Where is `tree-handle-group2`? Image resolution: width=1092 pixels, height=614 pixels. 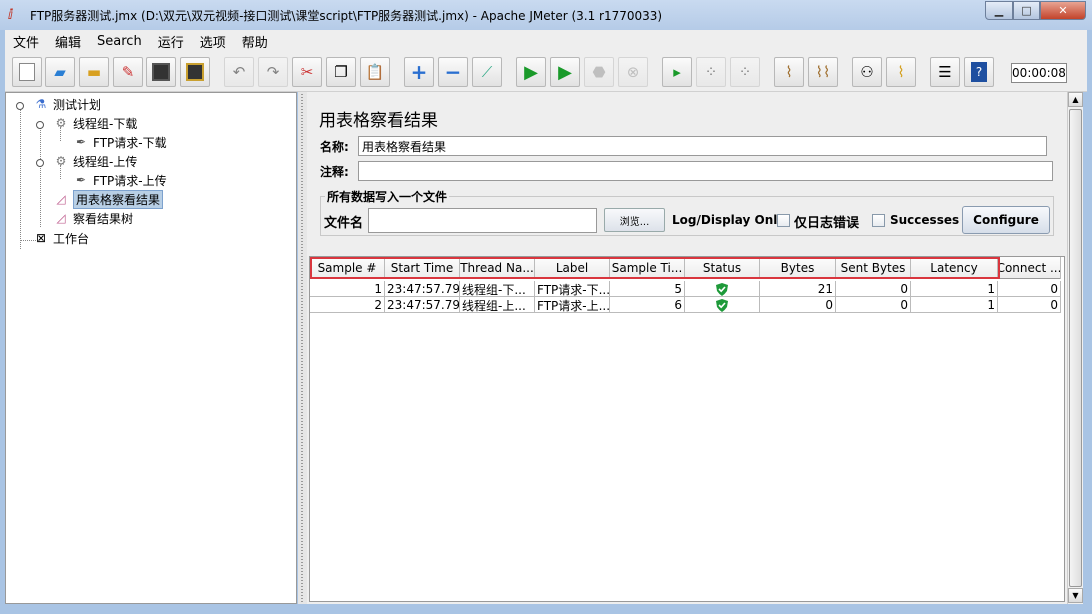 tree-handle-group2 is located at coordinates (40, 163).